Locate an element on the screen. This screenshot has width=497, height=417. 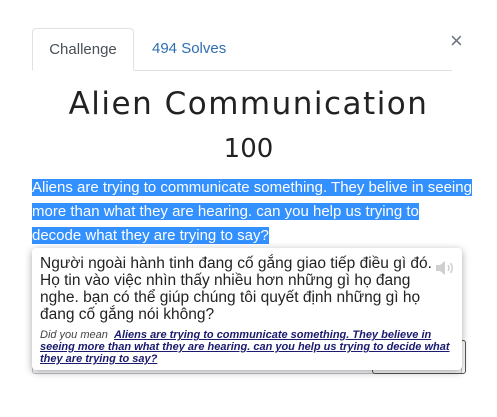
tab-bar: Challenge 494 Solves is located at coordinates (242, 49).